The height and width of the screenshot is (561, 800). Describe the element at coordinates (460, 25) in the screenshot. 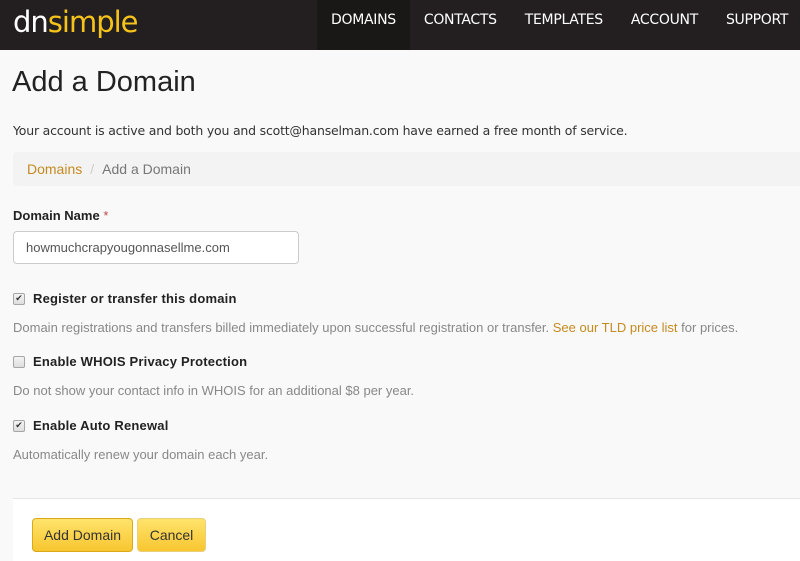

I see `nav-item-contacts: CONTACTS` at that location.